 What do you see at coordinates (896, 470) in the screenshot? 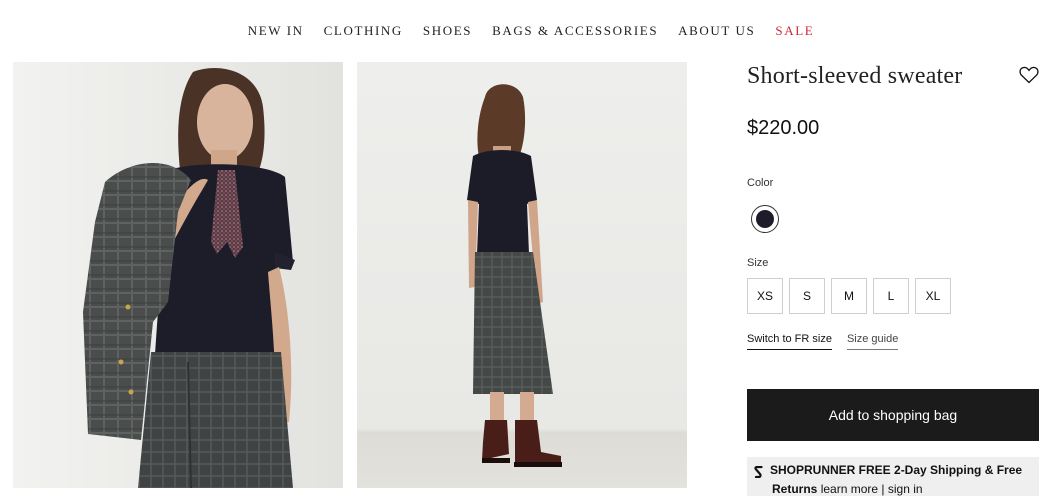
I see `shoprunner-headline: SHOPRUNNER FREE 2-Day Shipping & Free` at bounding box center [896, 470].